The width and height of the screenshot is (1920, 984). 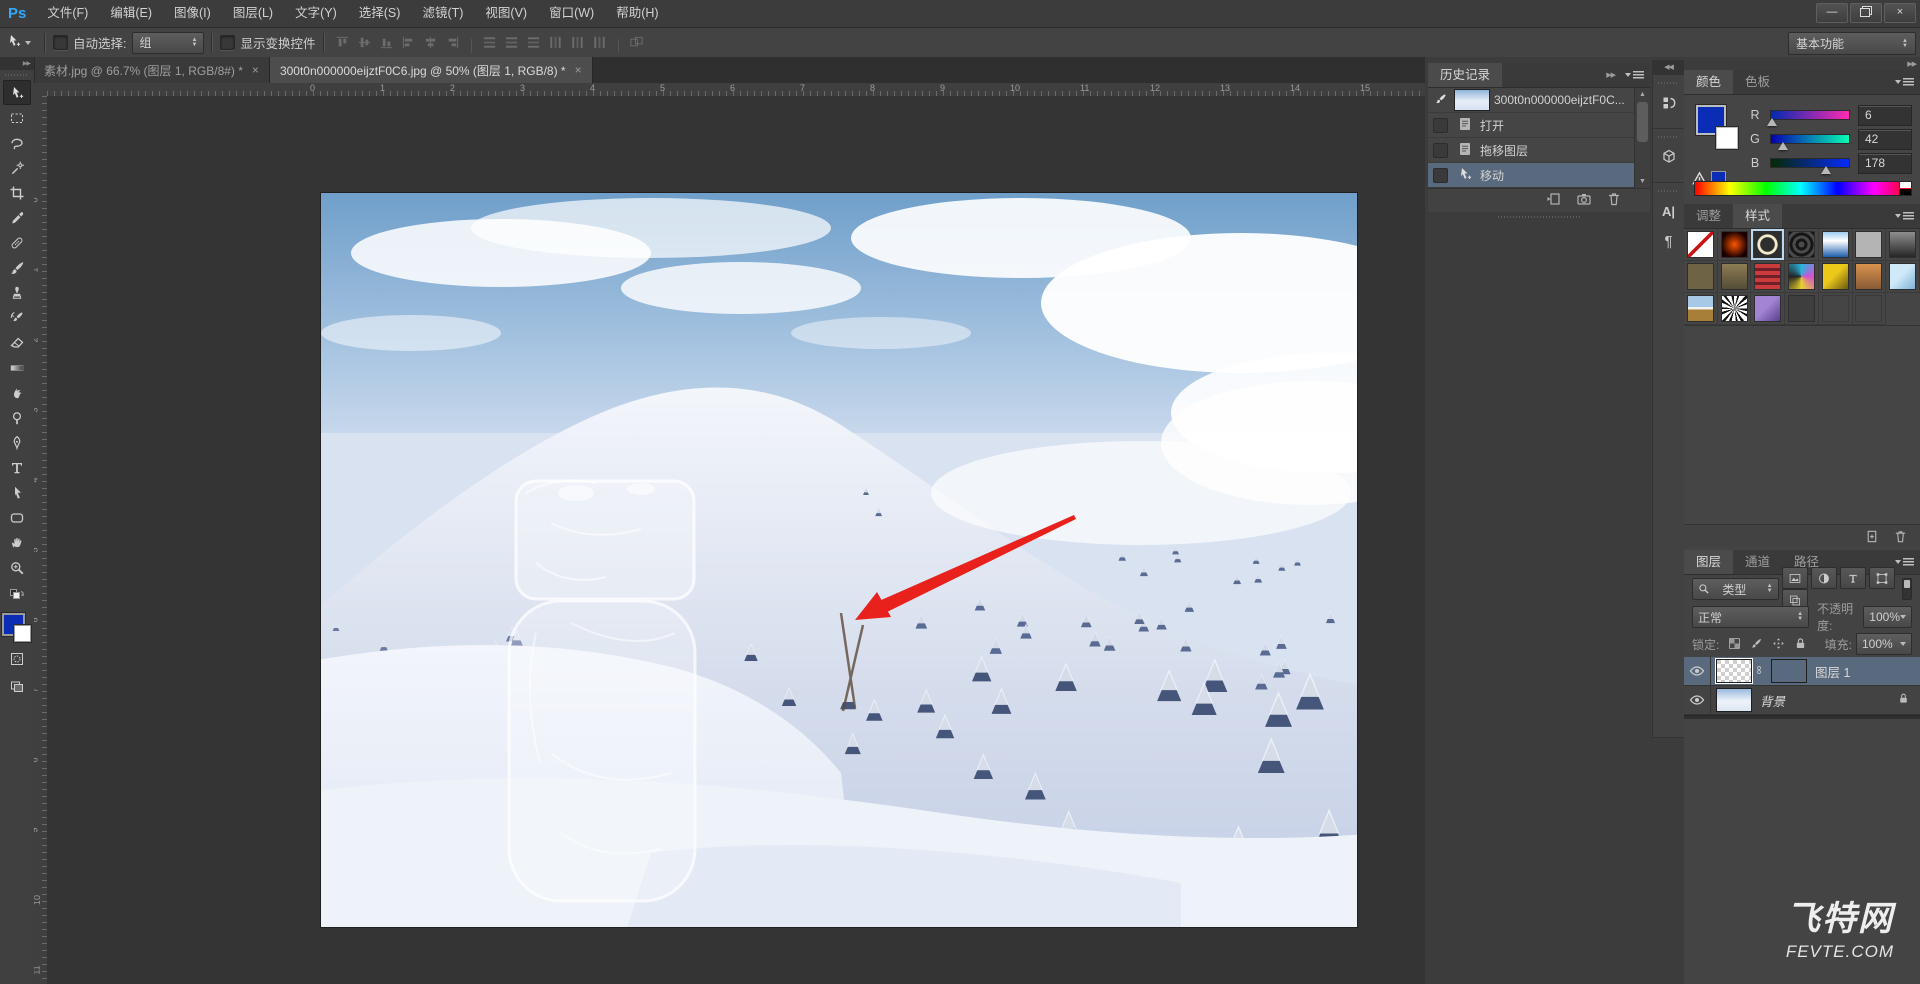 What do you see at coordinates (1531, 150) in the screenshot?
I see `history-entry: 拖移图层` at bounding box center [1531, 150].